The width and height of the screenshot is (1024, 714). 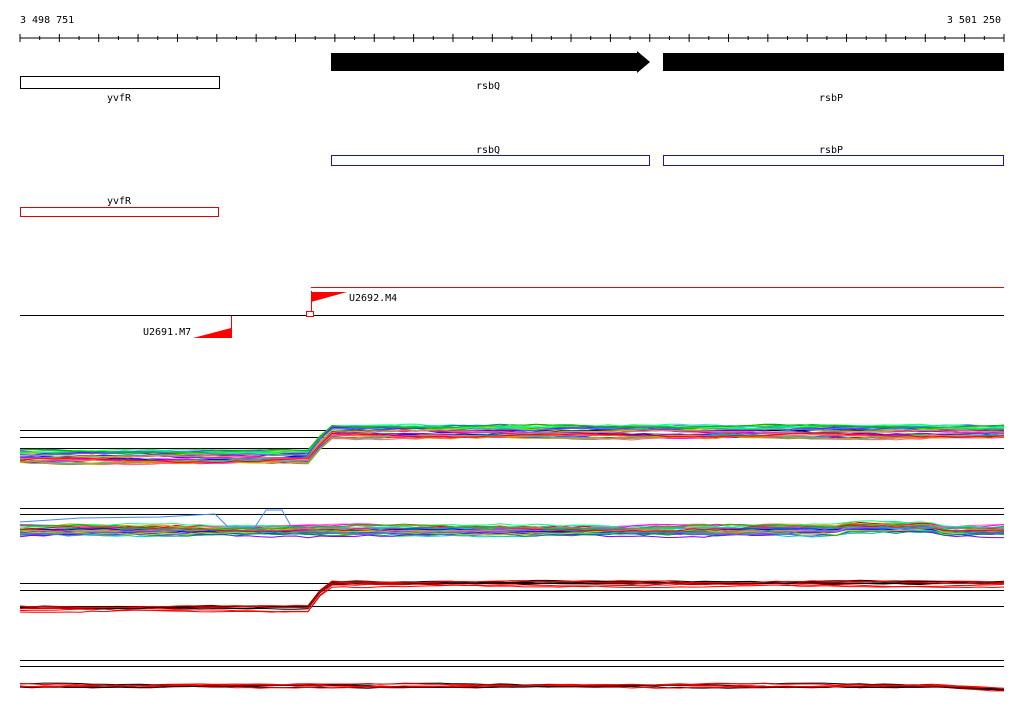 What do you see at coordinates (167, 332) in the screenshot?
I see `tu-U2691-label: U2691.M7` at bounding box center [167, 332].